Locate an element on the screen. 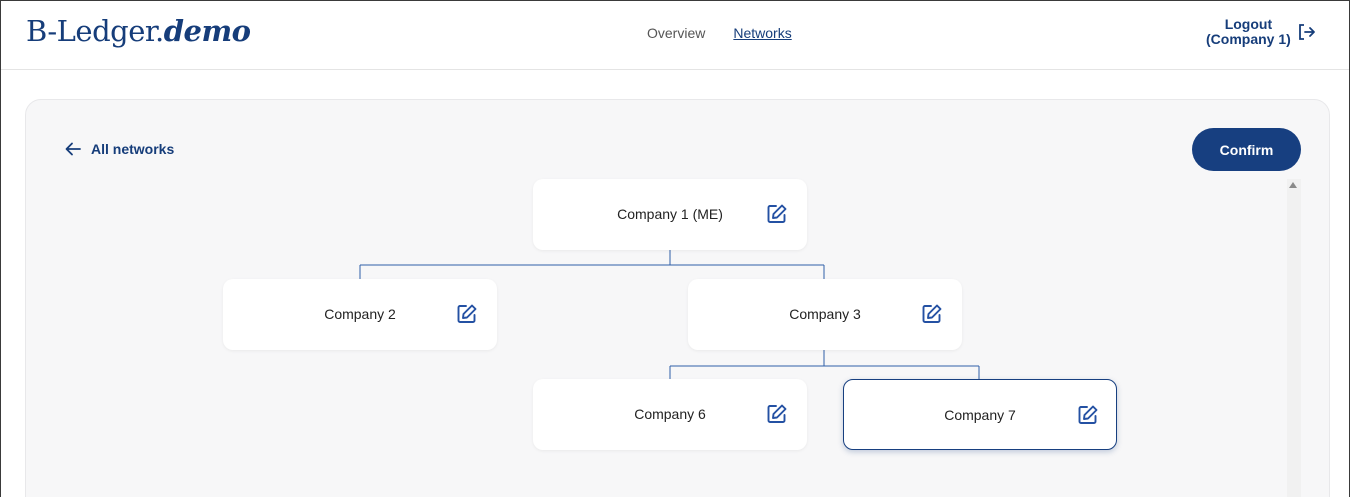 The height and width of the screenshot is (497, 1350). confirm-button: Confirm is located at coordinates (1246, 149).